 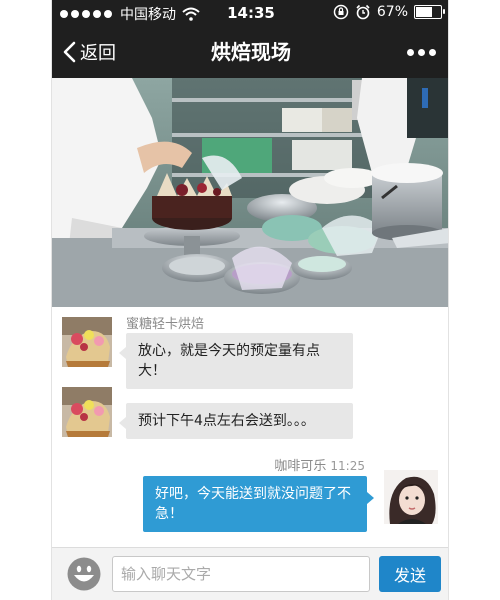 What do you see at coordinates (236, 421) in the screenshot?
I see `message-bubble-incoming: 预计下午4点左右会送到。。。` at bounding box center [236, 421].